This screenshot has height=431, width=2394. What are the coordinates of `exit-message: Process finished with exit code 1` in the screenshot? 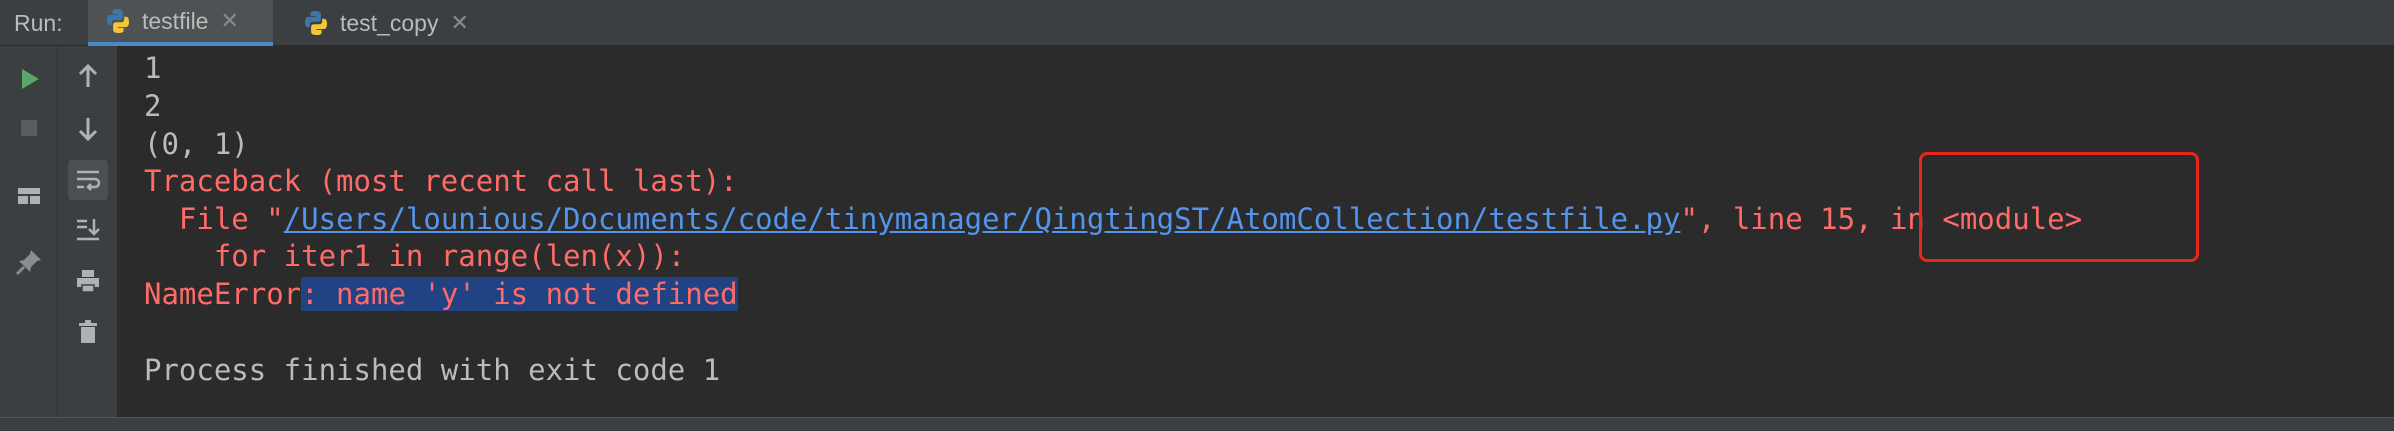 It's located at (432, 370).